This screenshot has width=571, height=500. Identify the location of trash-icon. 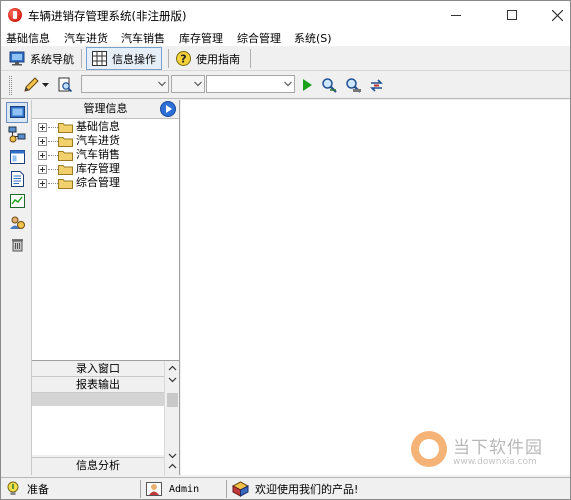
(17, 245).